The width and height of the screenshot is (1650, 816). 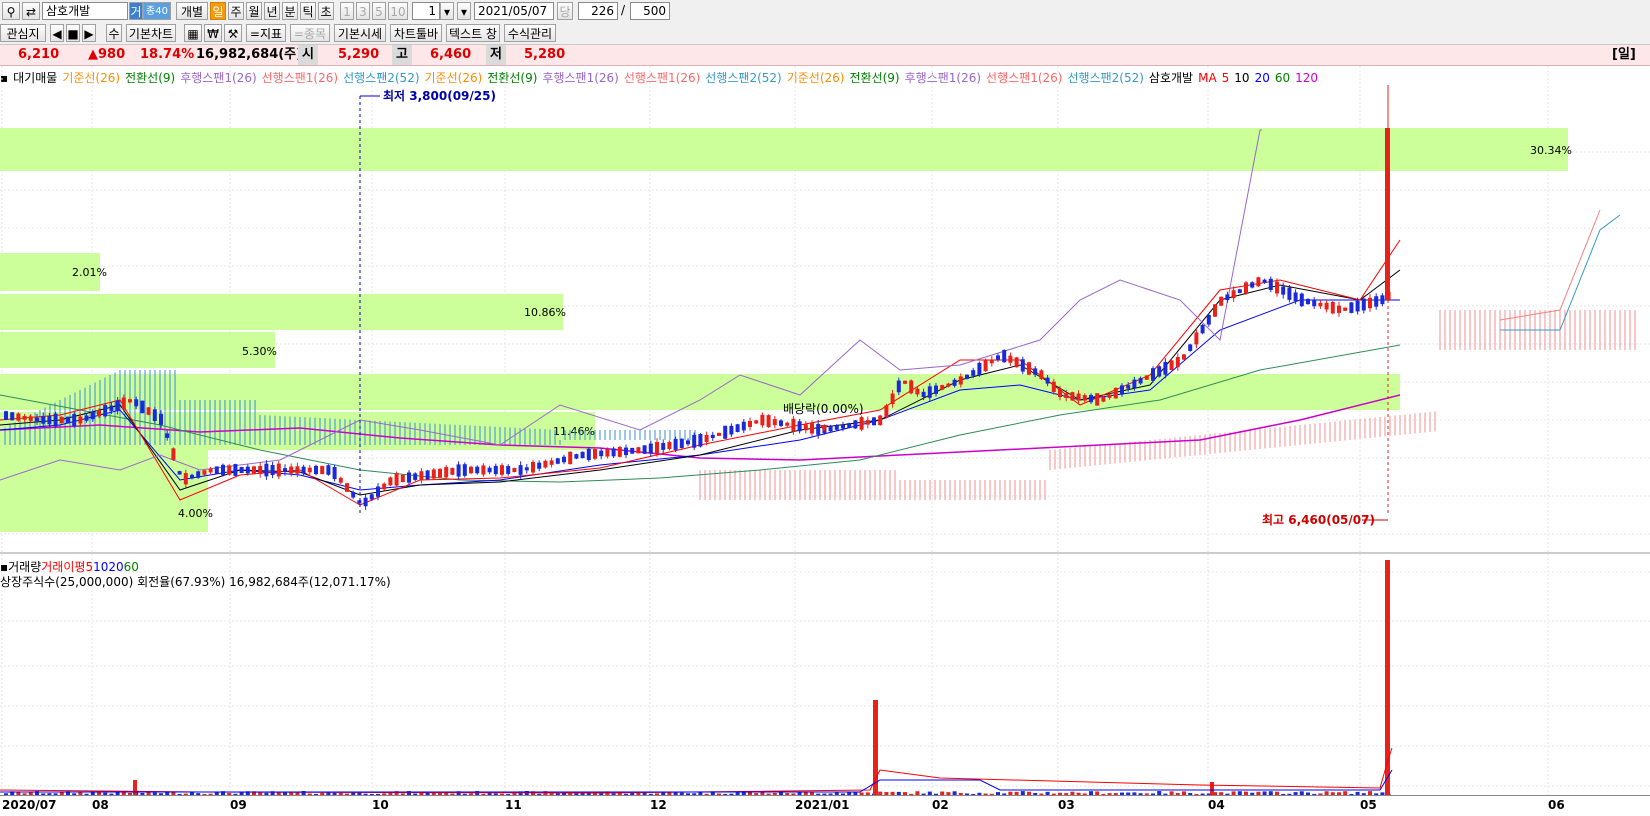 I want to click on period-day: 일, so click(x=218, y=11).